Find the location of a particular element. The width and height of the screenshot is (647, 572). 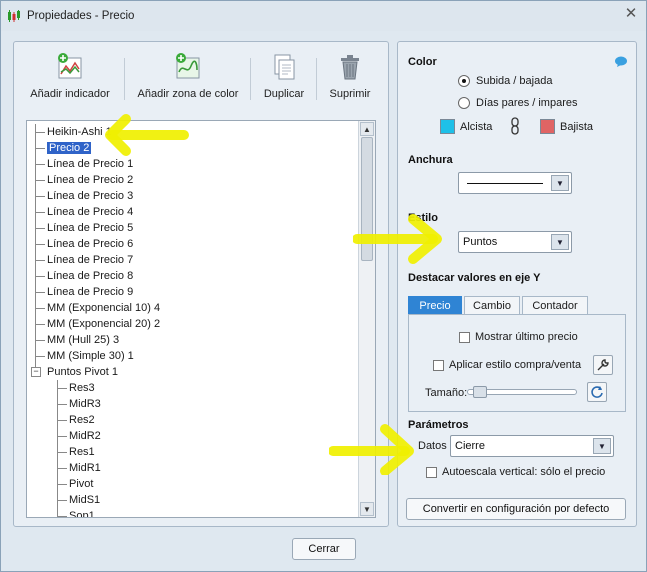

tree-child-item: MidR2 is located at coordinates (85, 436).